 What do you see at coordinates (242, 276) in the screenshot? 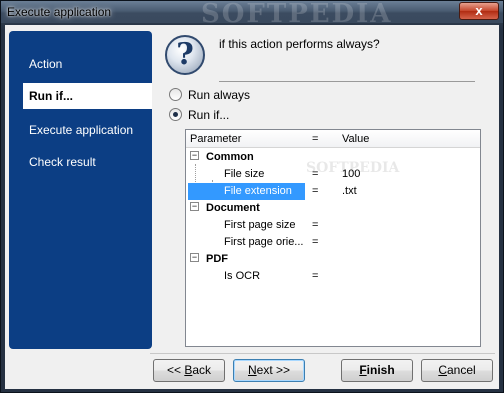
I see `row-param: Is OCR` at bounding box center [242, 276].